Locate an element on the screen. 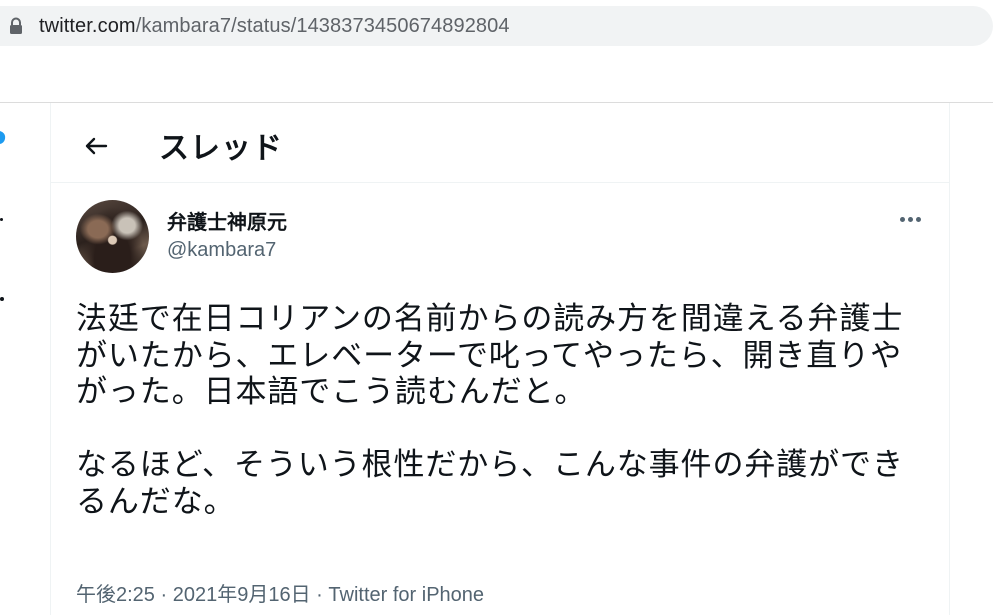 This screenshot has width=993, height=615. page-title: スレッド is located at coordinates (221, 148).